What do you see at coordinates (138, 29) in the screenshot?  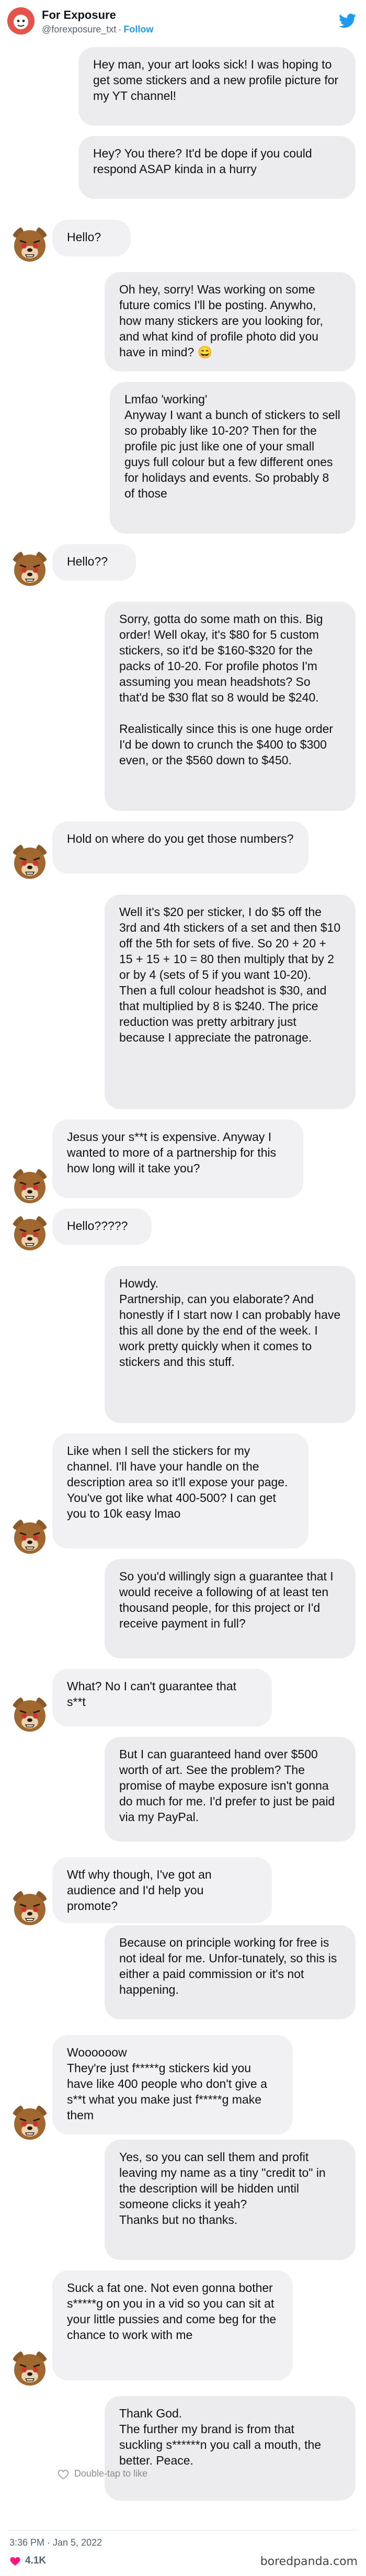 I see `follow-button: Follow` at bounding box center [138, 29].